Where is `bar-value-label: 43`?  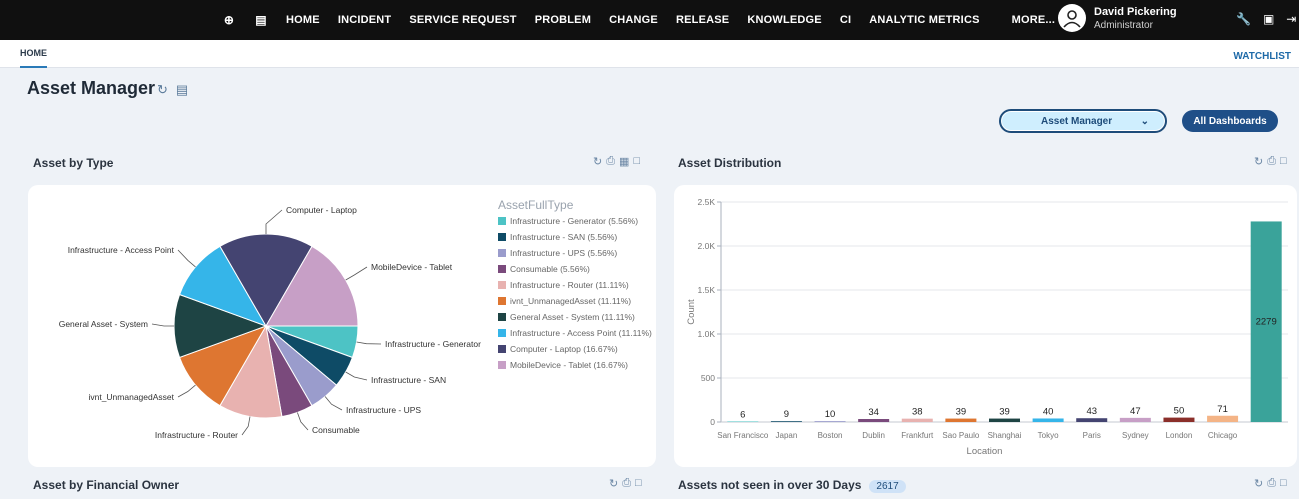
bar-value-label: 43 is located at coordinates (1091, 411).